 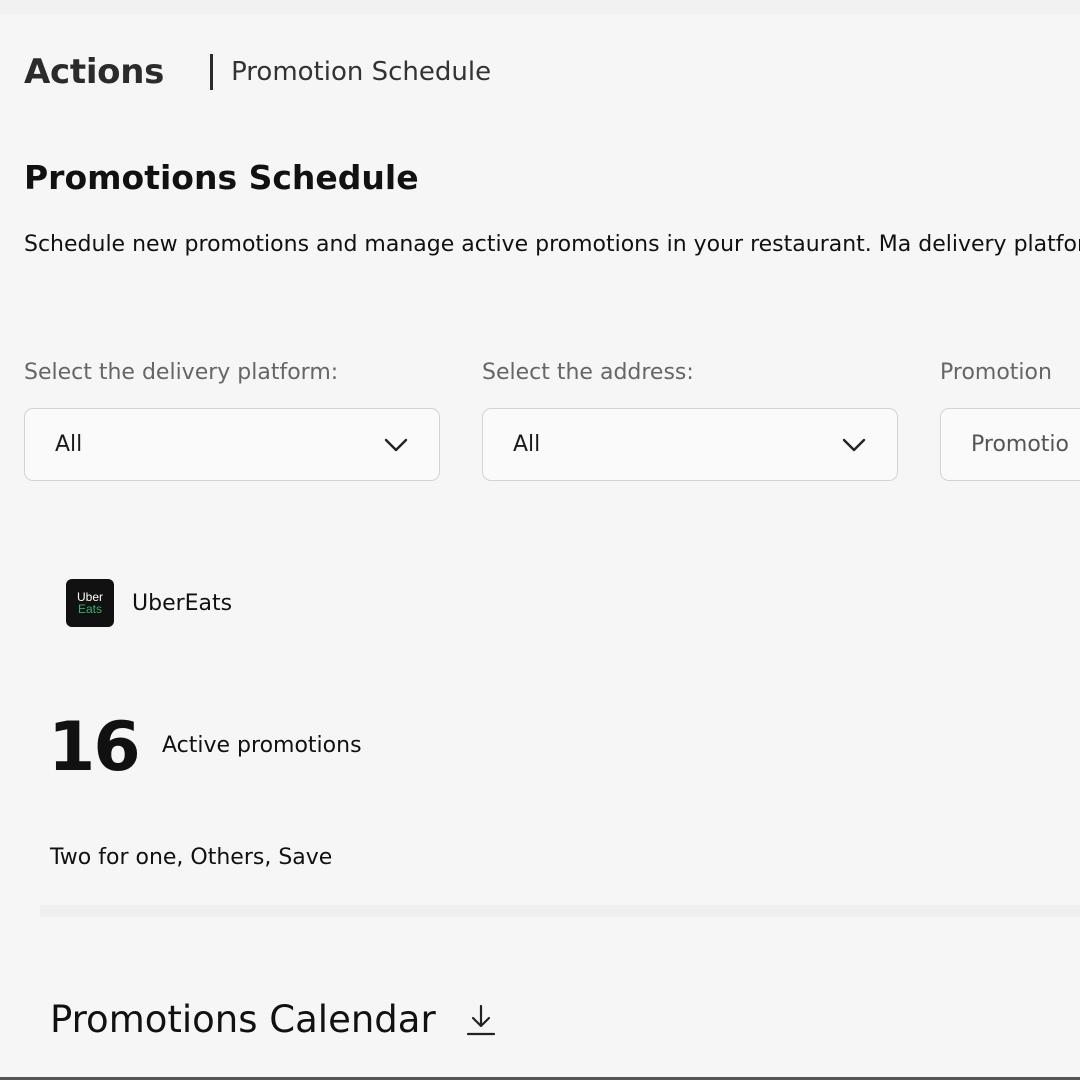 What do you see at coordinates (527, 444) in the screenshot?
I see `address-select-value: All` at bounding box center [527, 444].